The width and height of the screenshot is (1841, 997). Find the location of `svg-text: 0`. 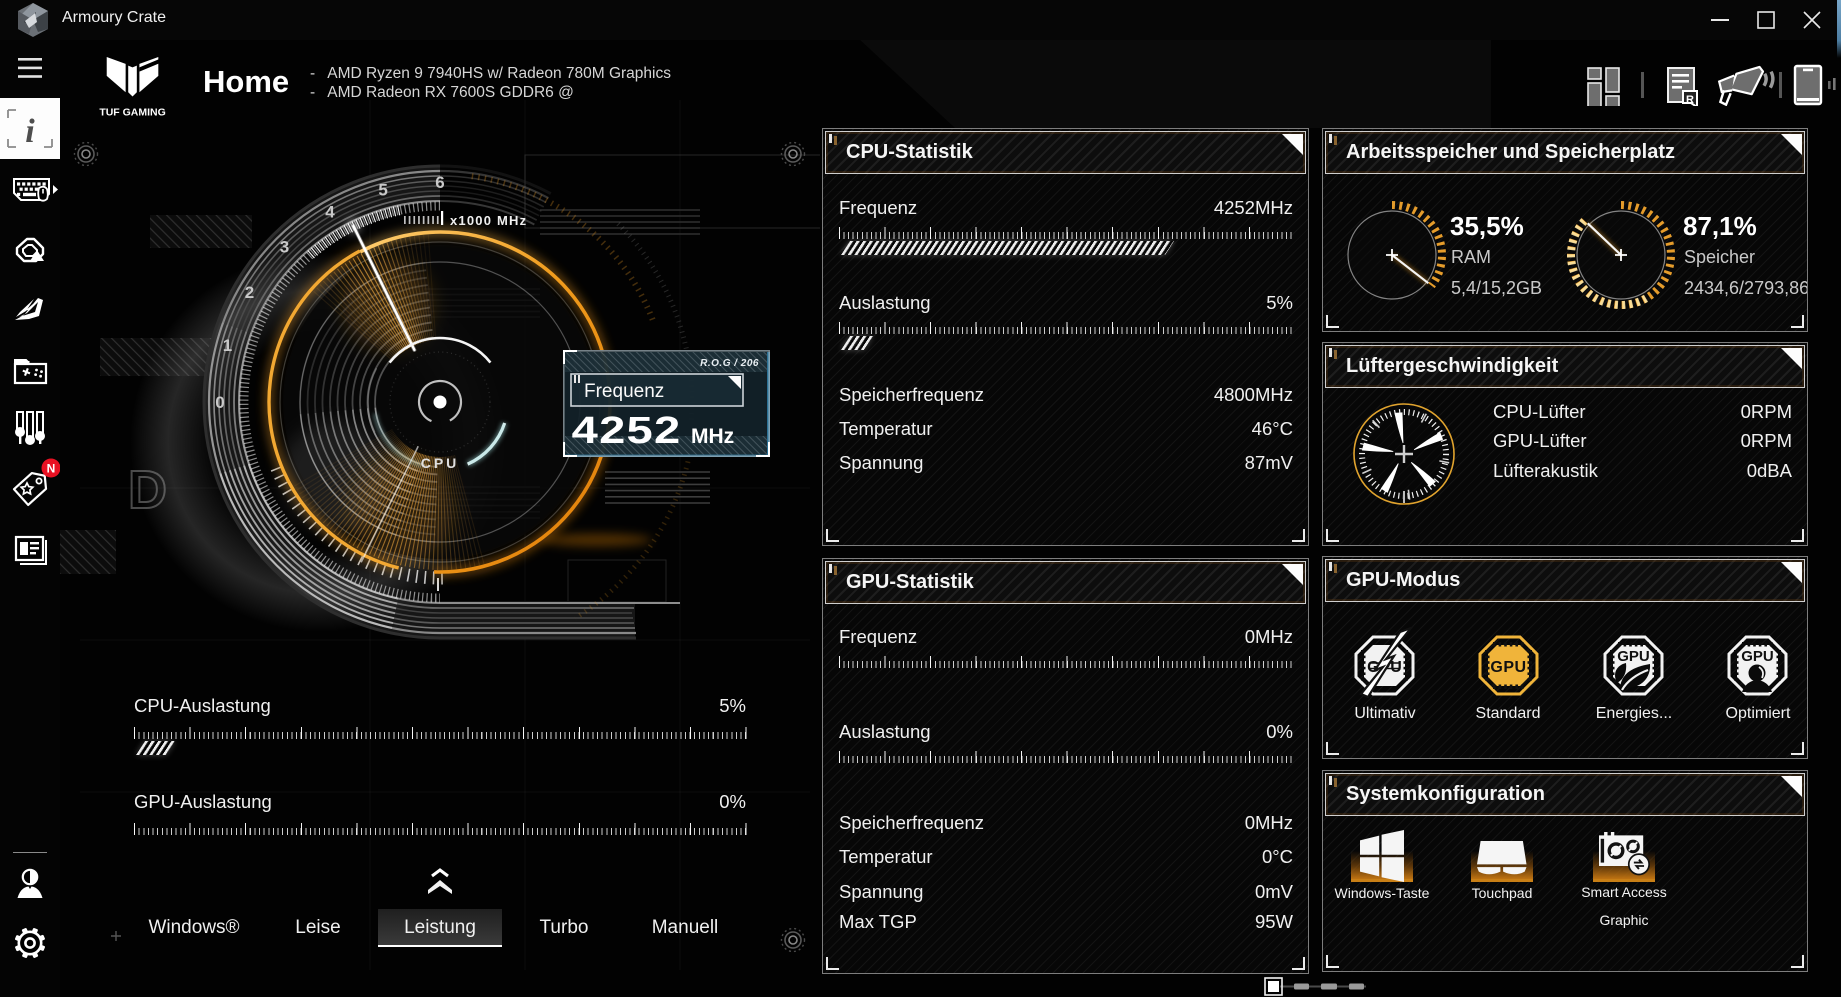

svg-text: 0 is located at coordinates (219, 402).